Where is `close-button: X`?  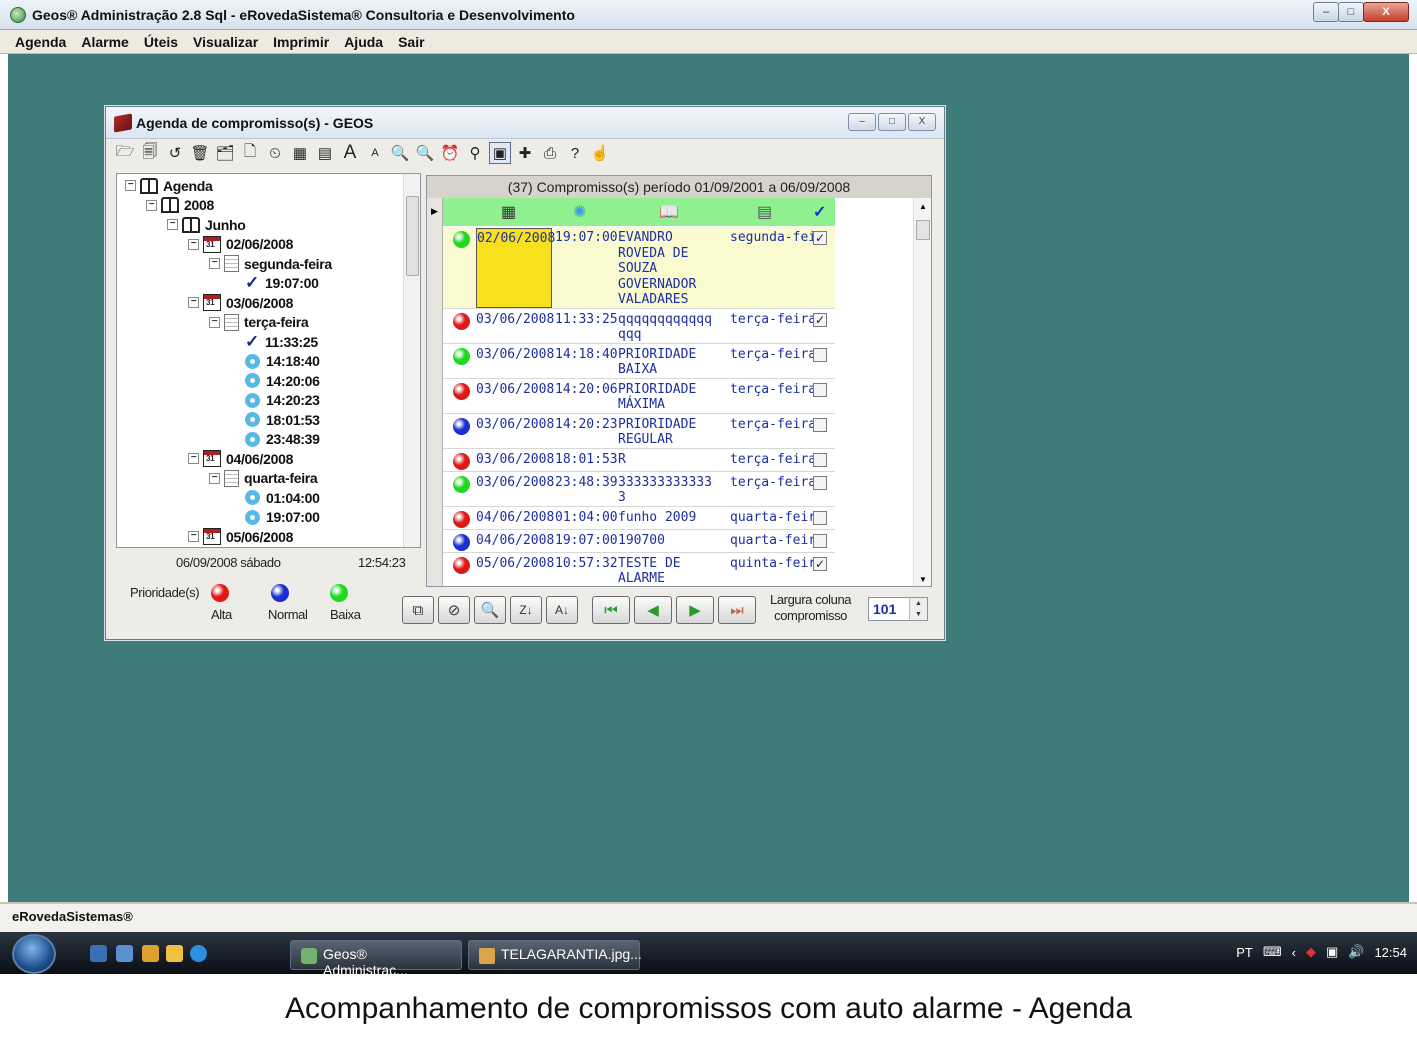 close-button: X is located at coordinates (1386, 12).